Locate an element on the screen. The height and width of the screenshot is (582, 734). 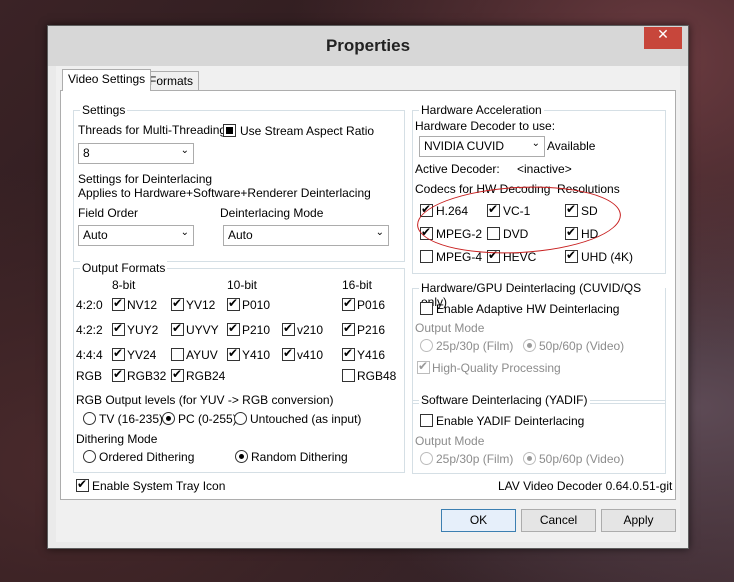
cancel-button: Cancel is located at coordinates (558, 520).